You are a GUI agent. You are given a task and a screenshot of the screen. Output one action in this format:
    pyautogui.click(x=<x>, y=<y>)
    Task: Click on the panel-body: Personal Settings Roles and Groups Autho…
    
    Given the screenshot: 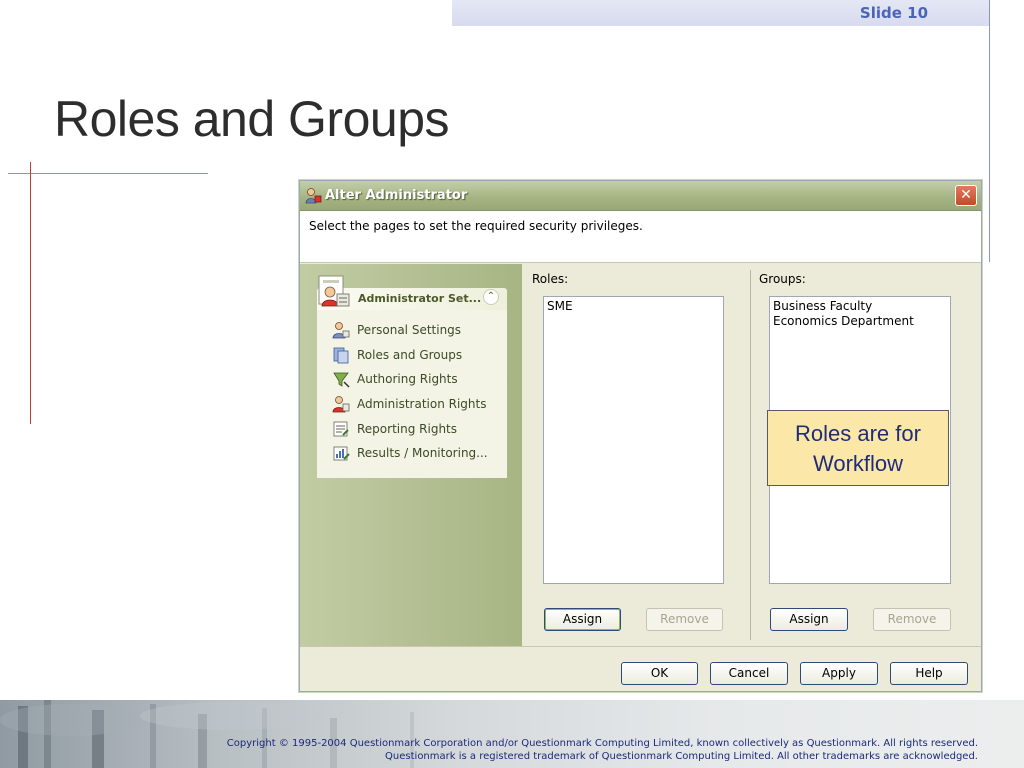 What is the action you would take?
    pyautogui.click(x=412, y=394)
    